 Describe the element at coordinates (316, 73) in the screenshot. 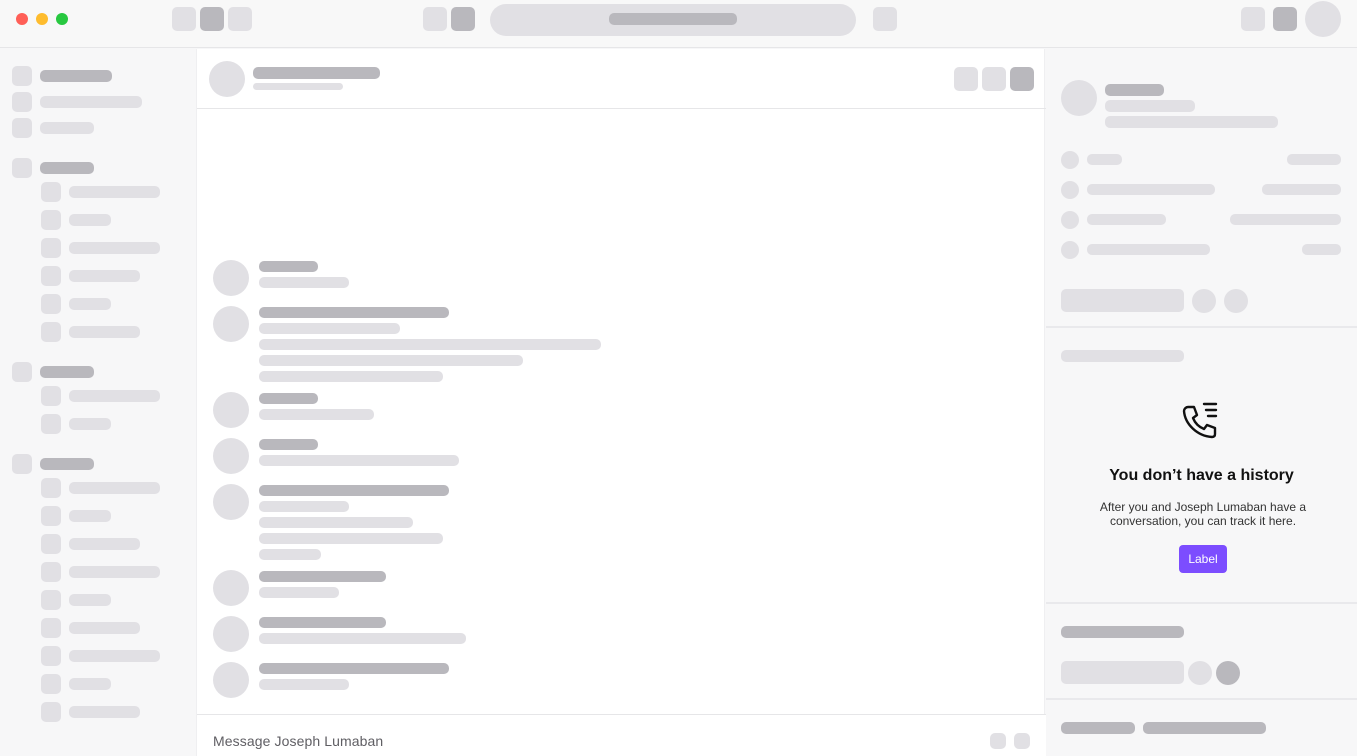

I see `channel-title` at that location.